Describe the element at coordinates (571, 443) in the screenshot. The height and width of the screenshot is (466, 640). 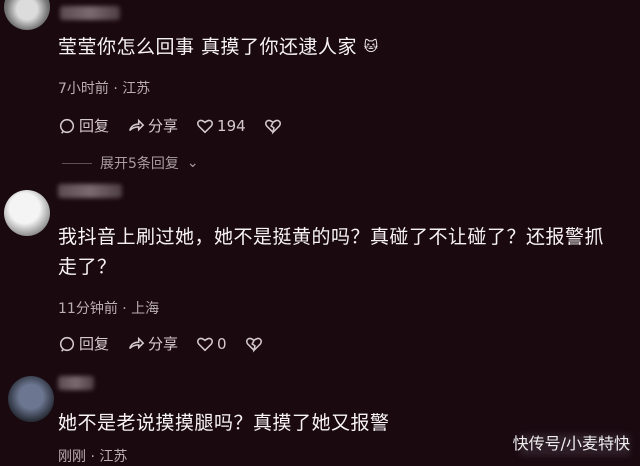
I see `watermark: 快传号/小麦特快` at that location.